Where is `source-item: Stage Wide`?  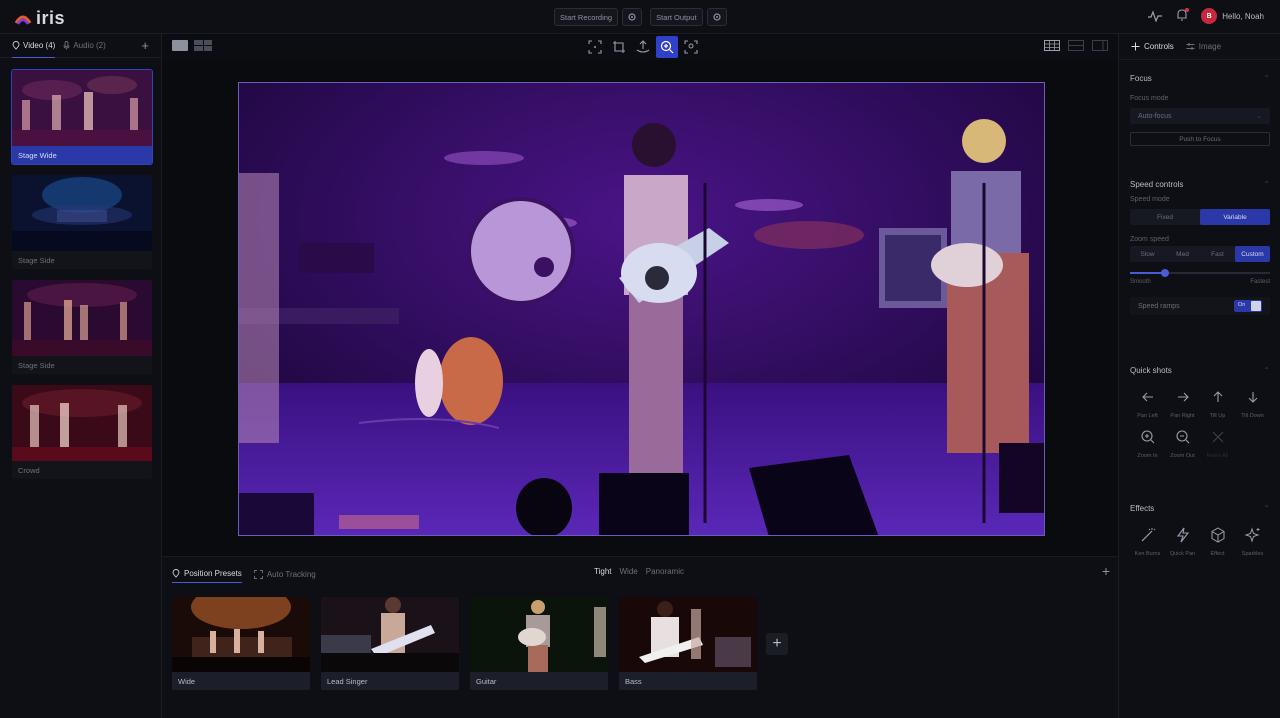
source-item: Stage Wide is located at coordinates (82, 117).